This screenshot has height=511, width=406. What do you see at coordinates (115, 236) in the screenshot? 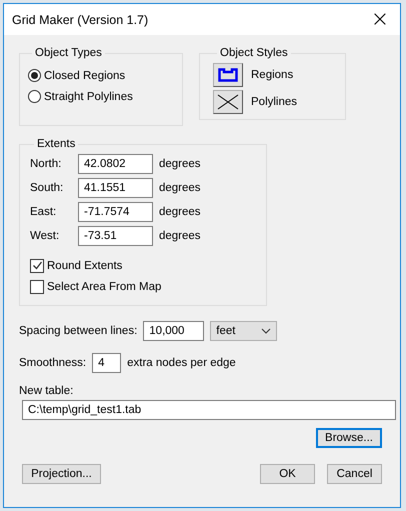
I see `input-field: -73.51` at bounding box center [115, 236].